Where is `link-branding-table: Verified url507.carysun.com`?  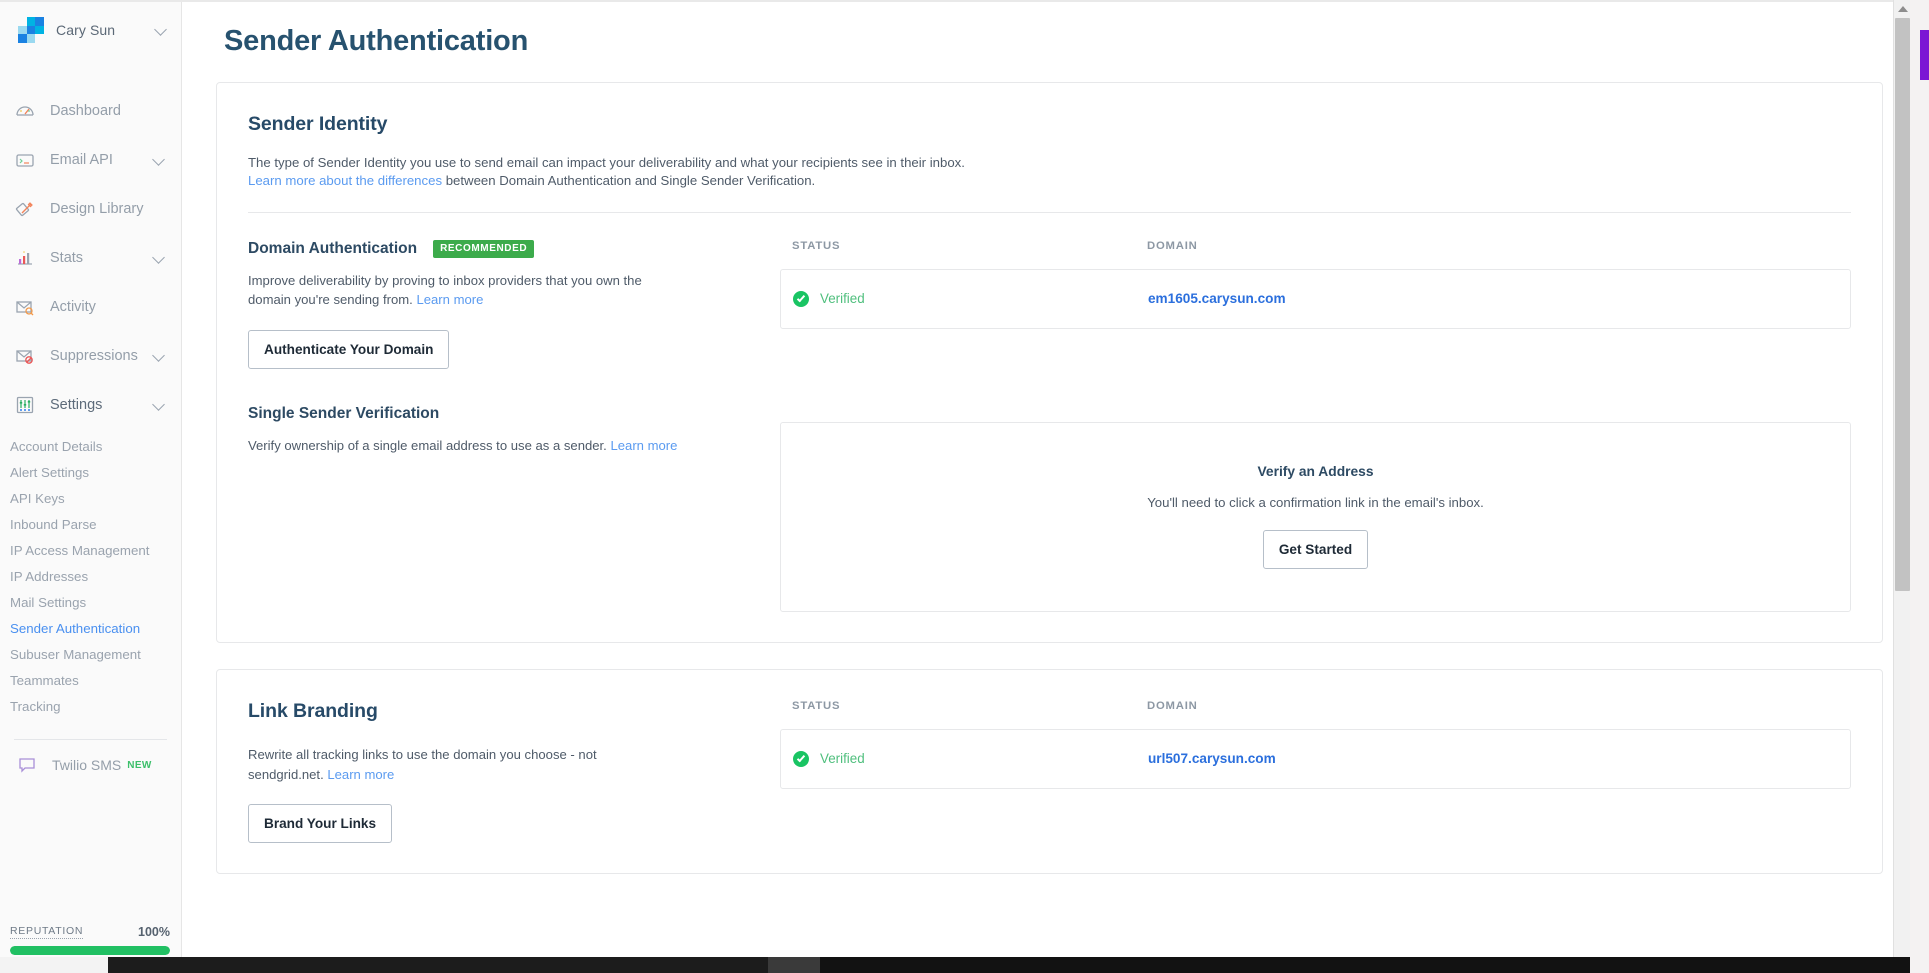 link-branding-table: Verified url507.carysun.com is located at coordinates (1315, 758).